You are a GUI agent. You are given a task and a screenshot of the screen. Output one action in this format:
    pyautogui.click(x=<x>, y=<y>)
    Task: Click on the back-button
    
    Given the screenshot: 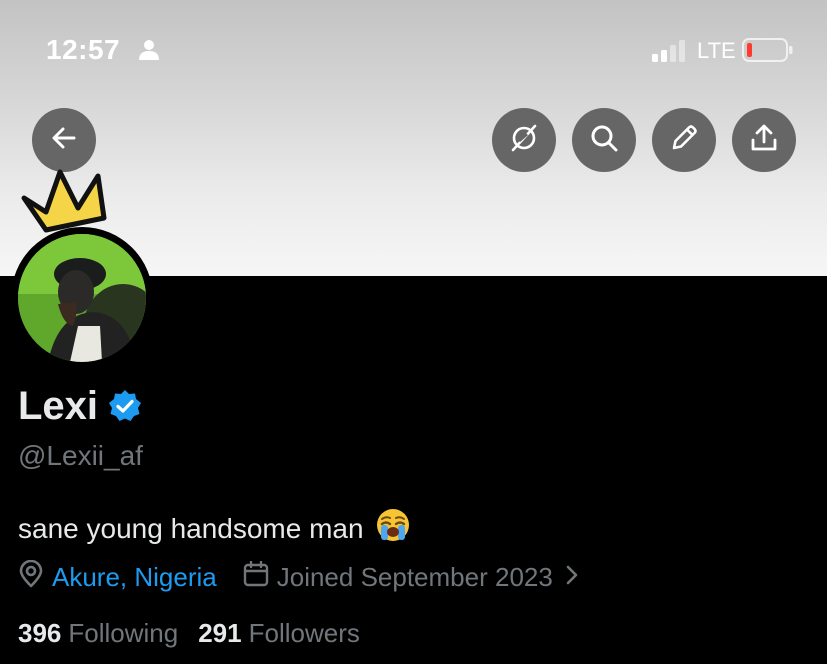 What is the action you would take?
    pyautogui.click(x=64, y=140)
    